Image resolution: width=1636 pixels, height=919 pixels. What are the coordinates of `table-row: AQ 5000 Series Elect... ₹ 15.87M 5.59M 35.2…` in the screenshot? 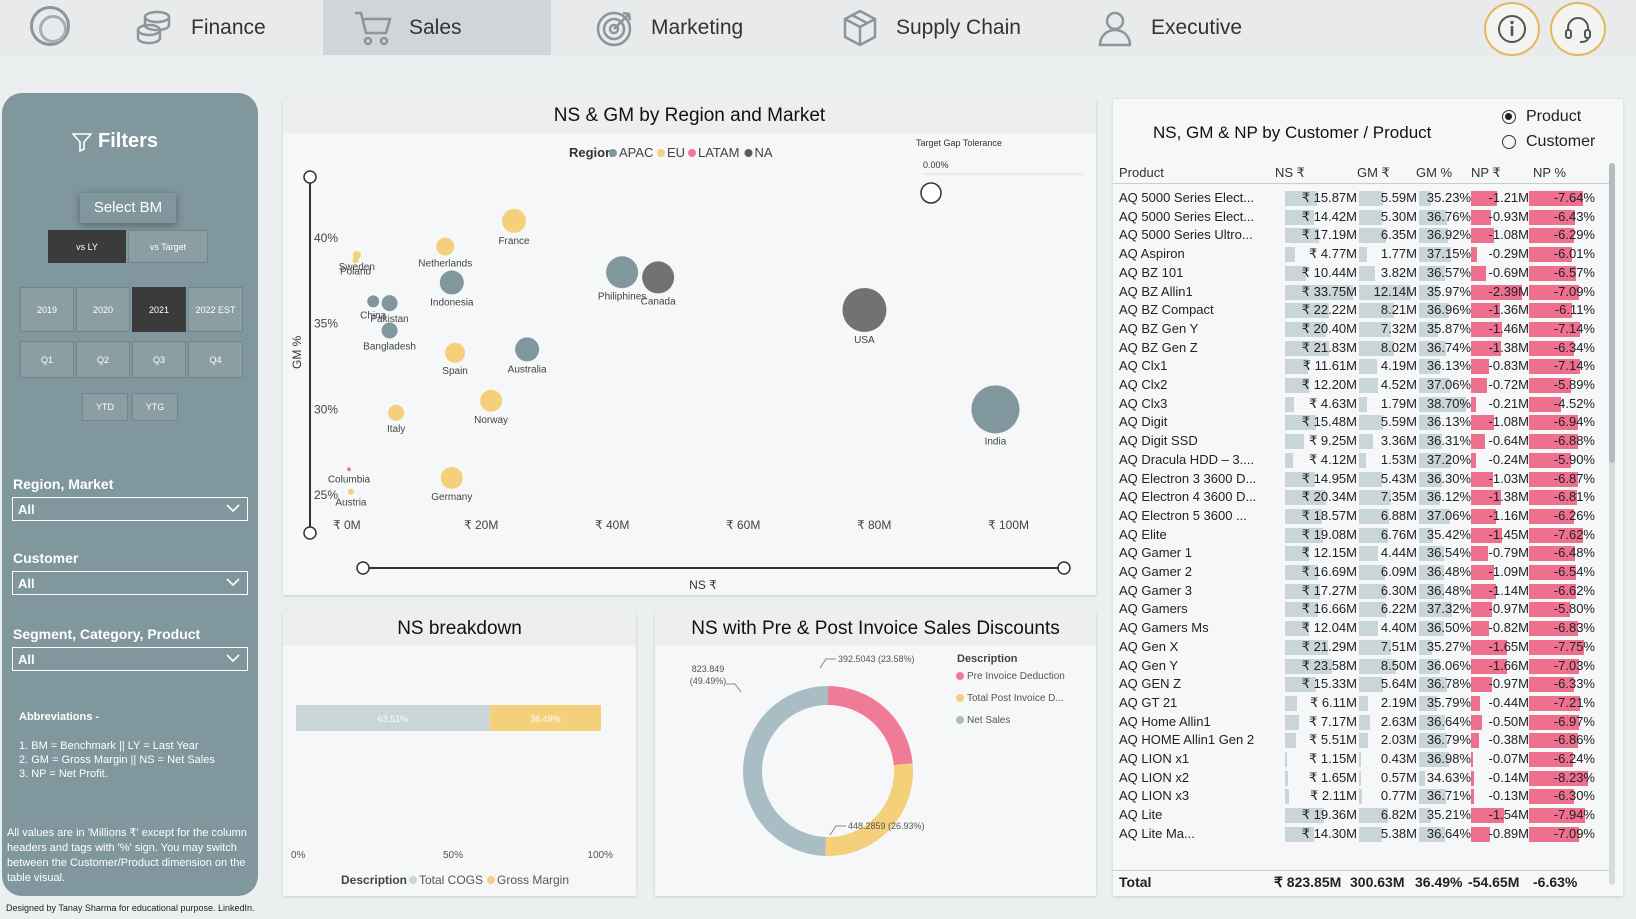 It's located at (1364, 198).